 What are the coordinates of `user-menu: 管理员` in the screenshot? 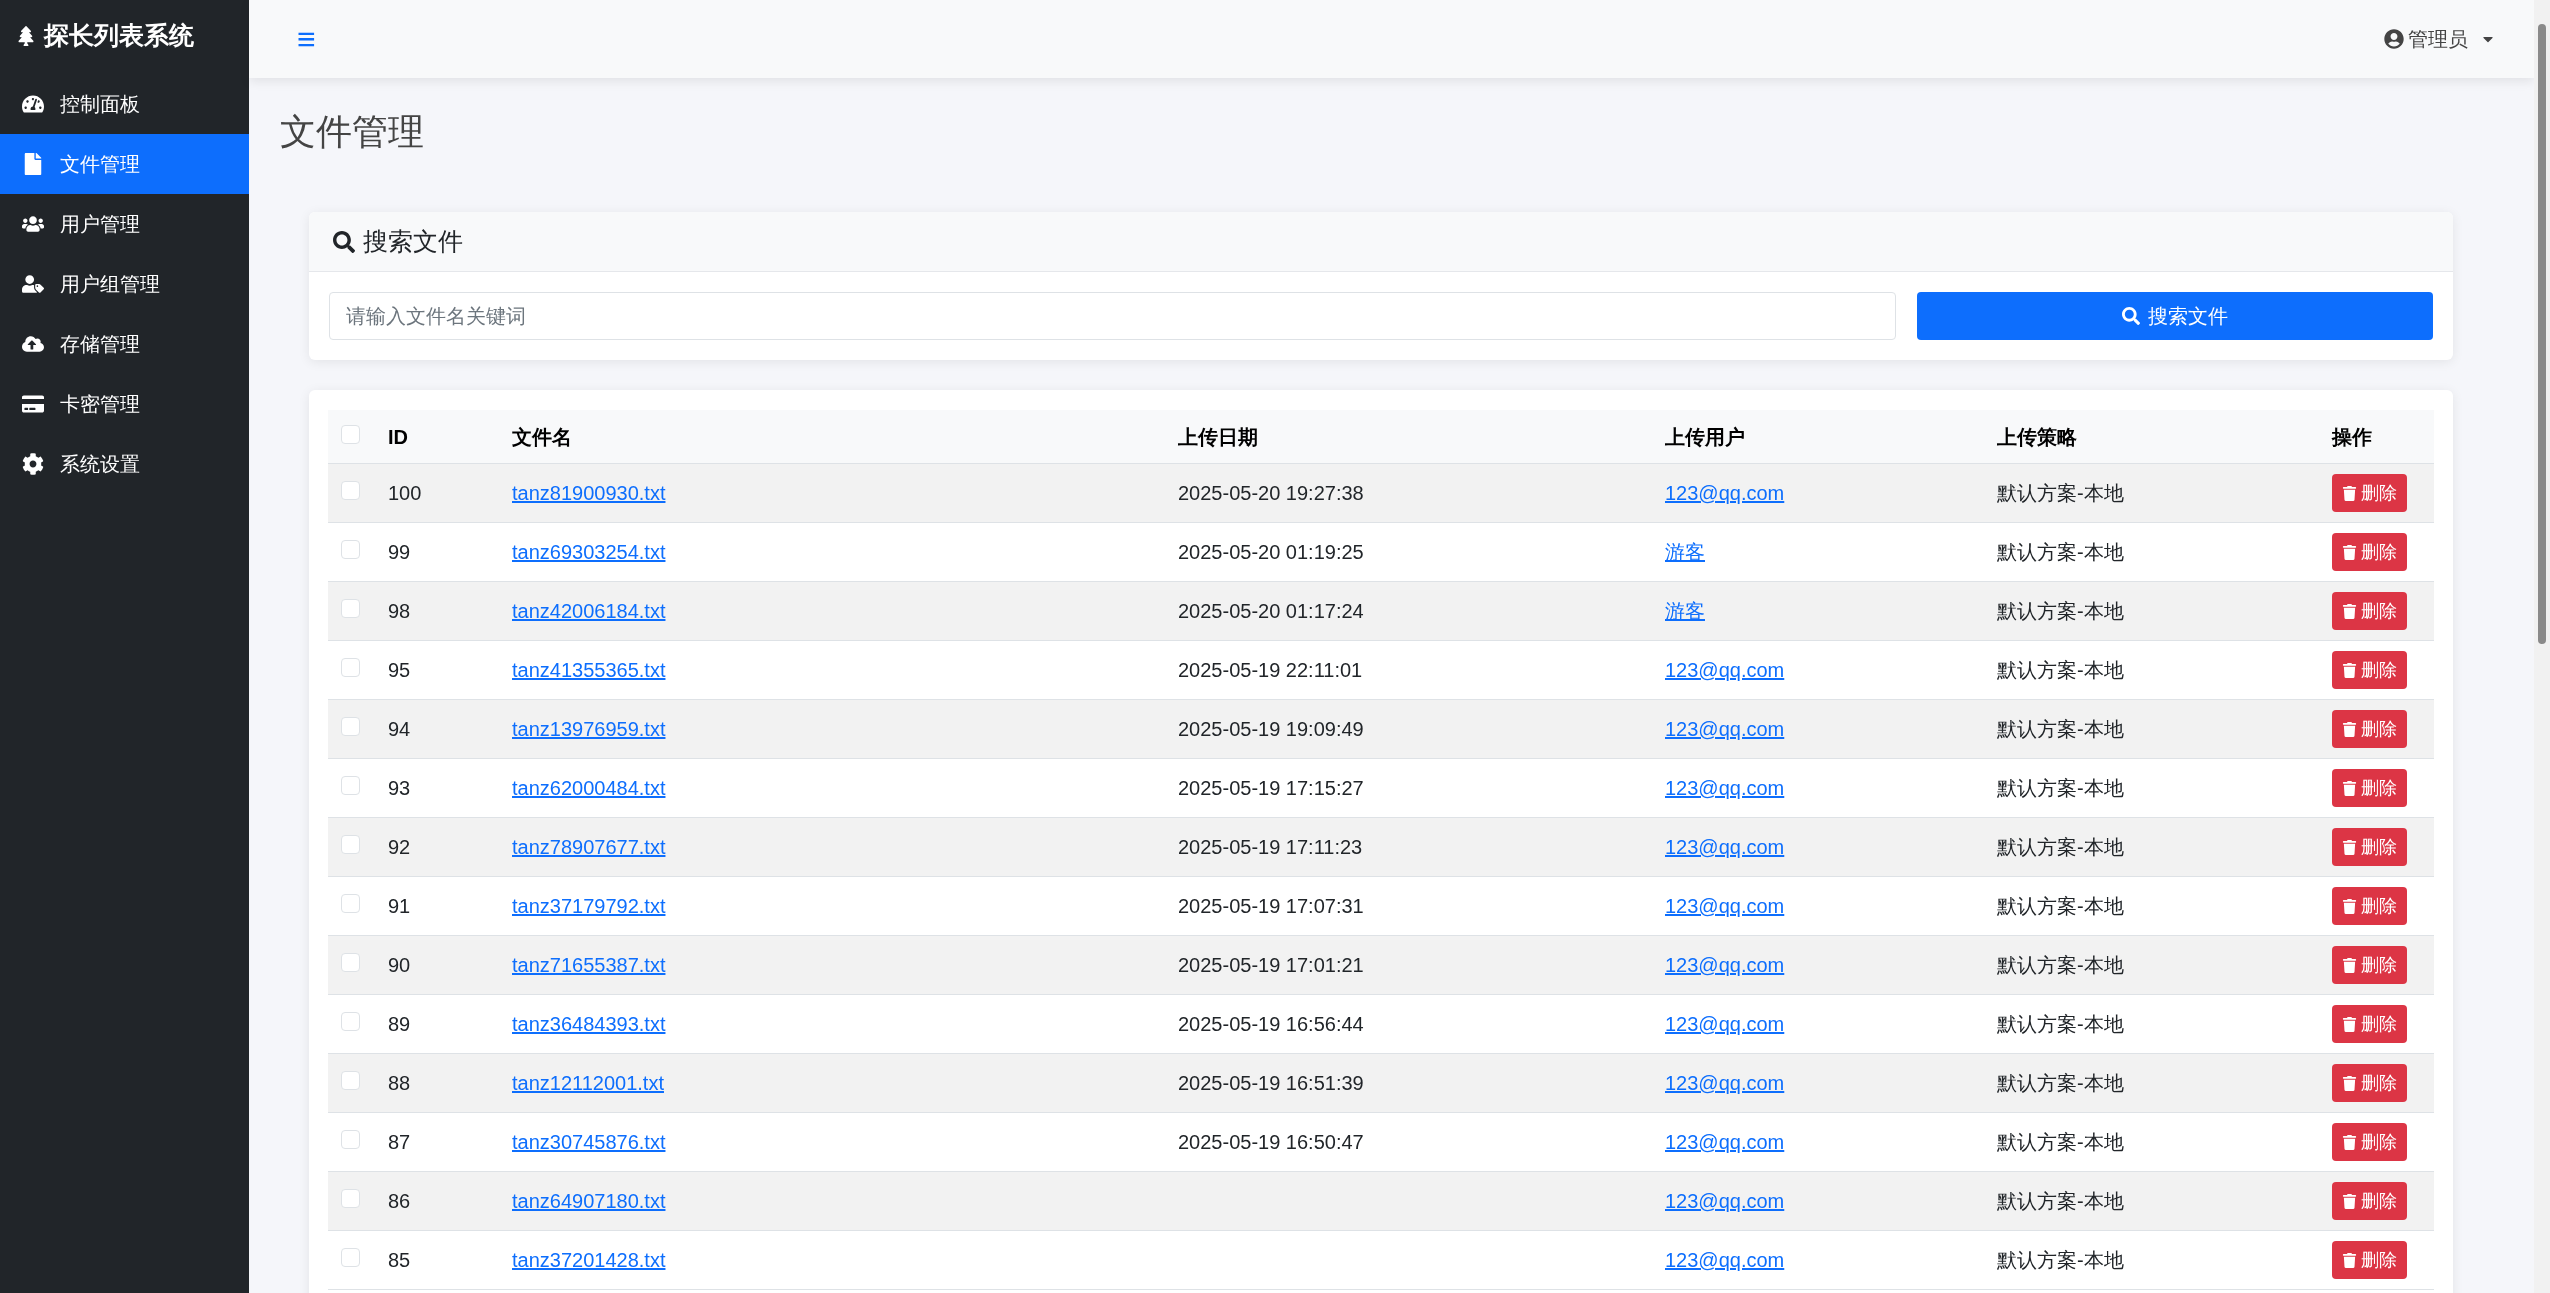 It's located at (2440, 39).